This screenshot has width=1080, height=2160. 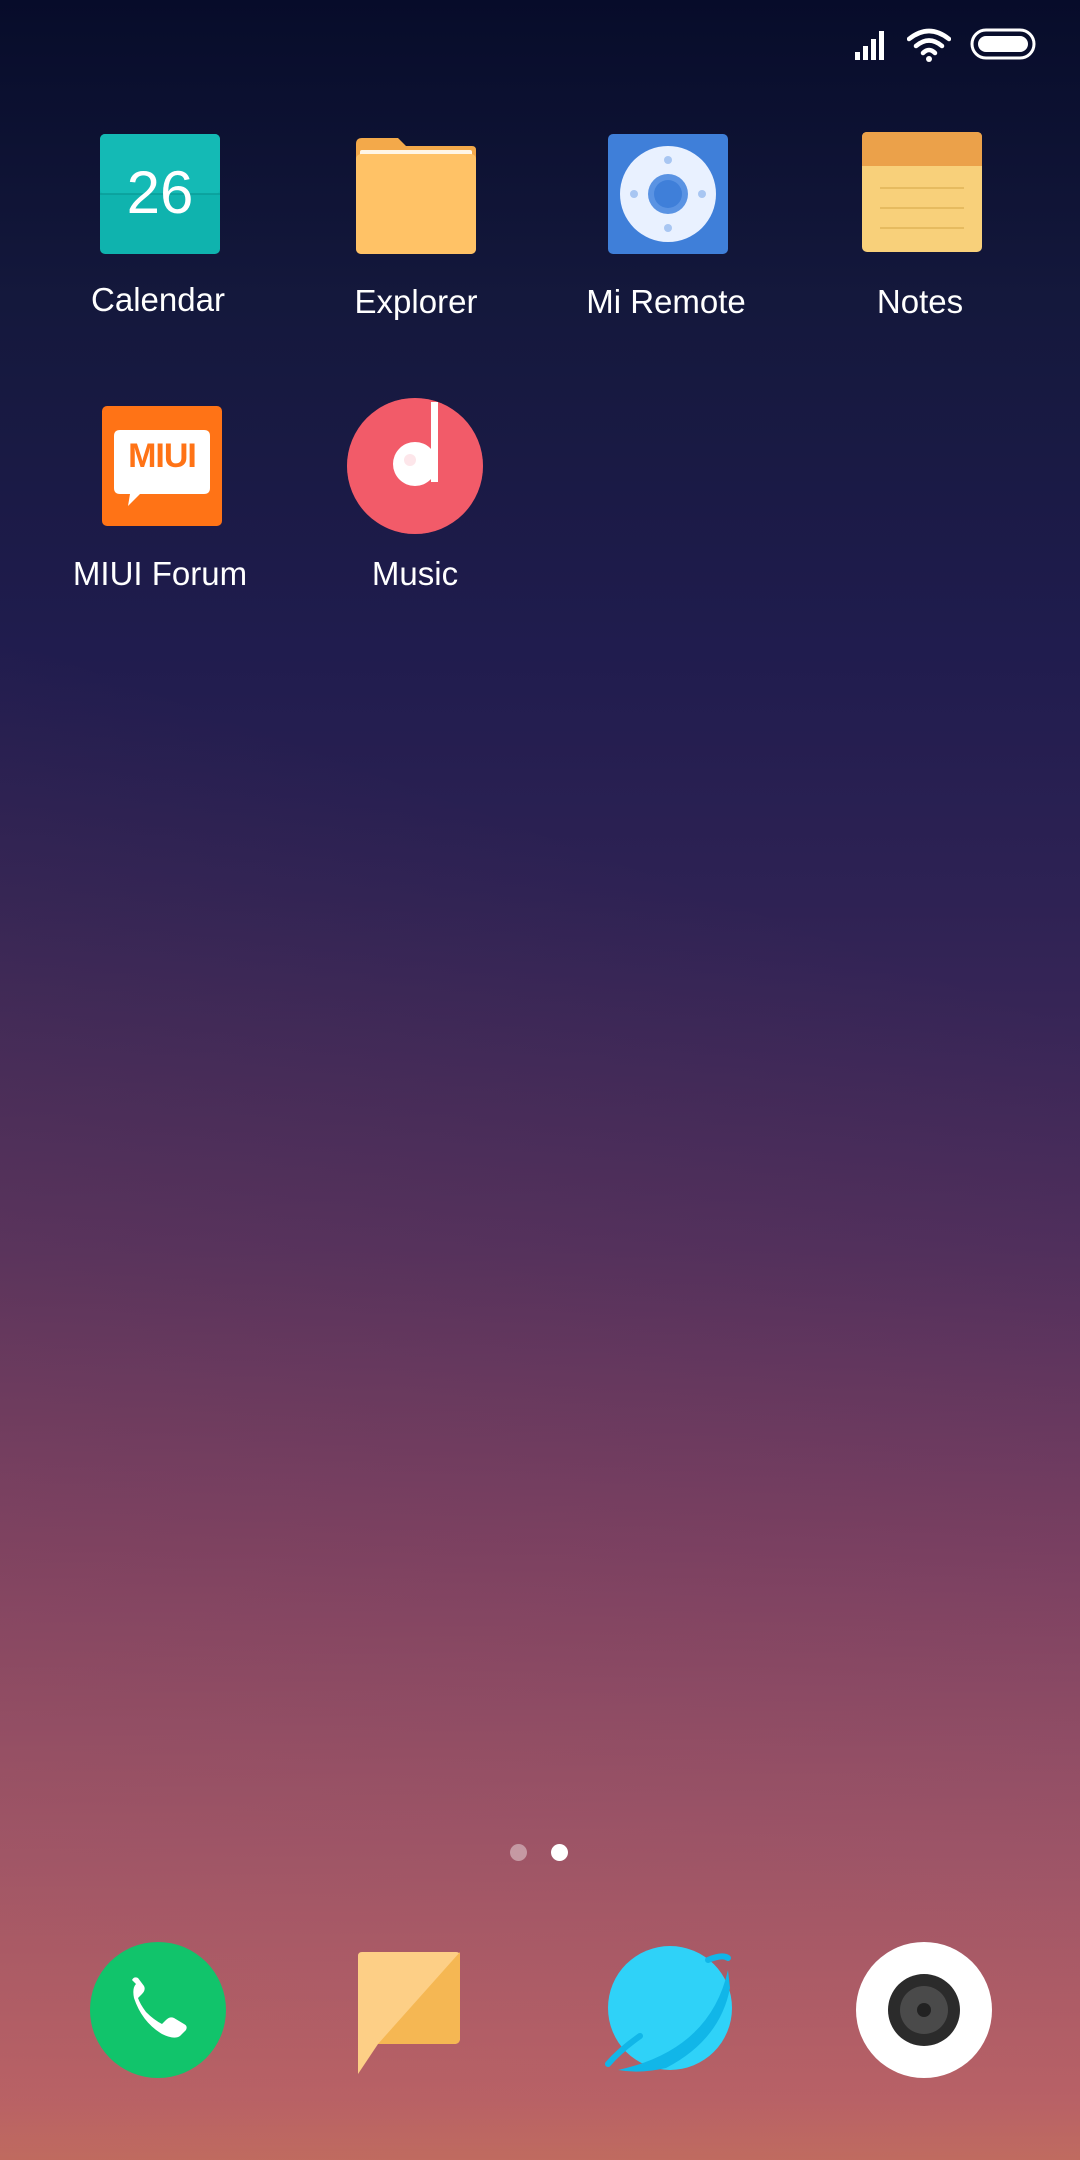 I want to click on app-label-notes: Notes, so click(x=920, y=301).